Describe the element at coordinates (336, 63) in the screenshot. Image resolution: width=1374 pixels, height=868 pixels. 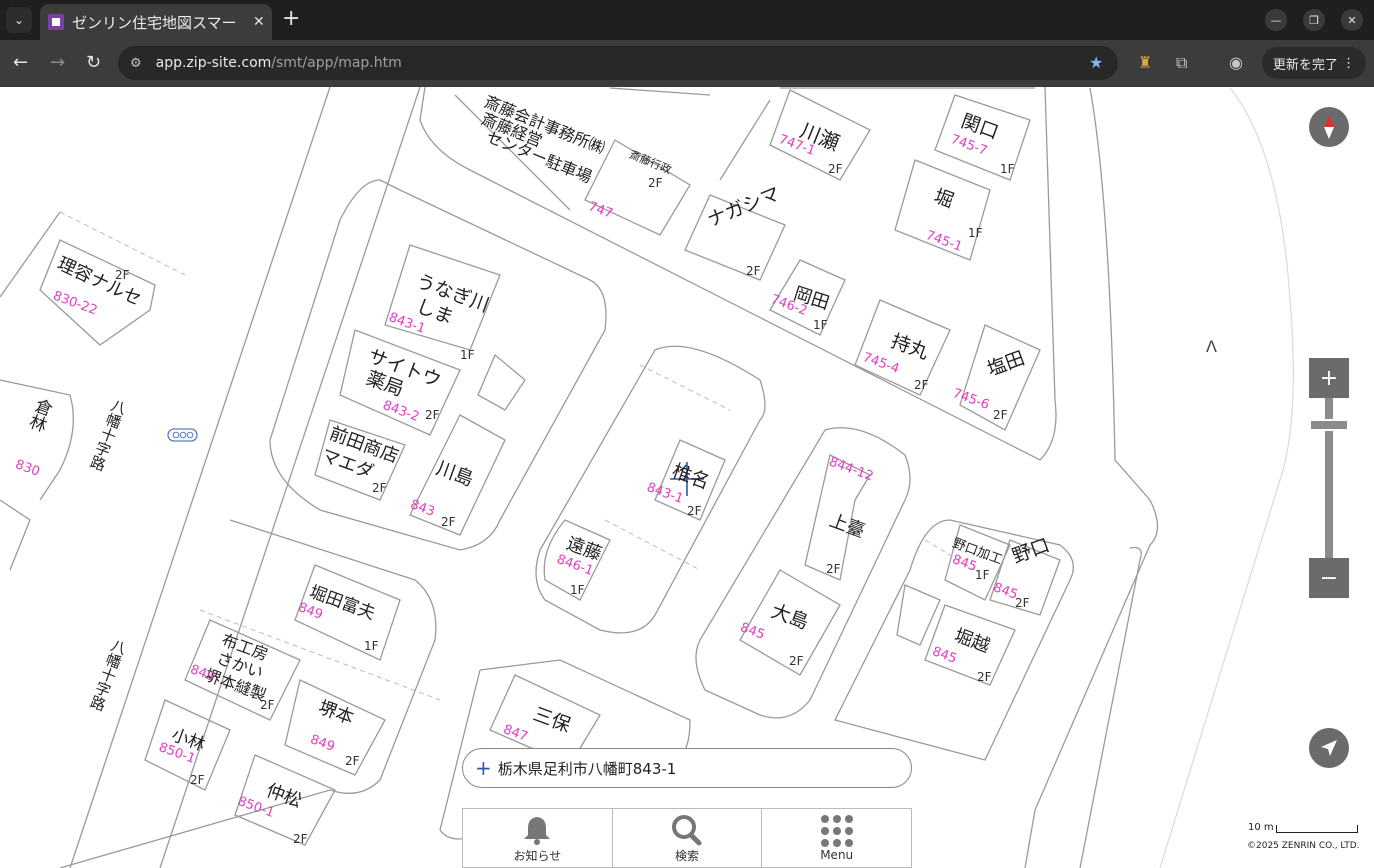
I see `url-path: /smt/app/map.htm` at that location.